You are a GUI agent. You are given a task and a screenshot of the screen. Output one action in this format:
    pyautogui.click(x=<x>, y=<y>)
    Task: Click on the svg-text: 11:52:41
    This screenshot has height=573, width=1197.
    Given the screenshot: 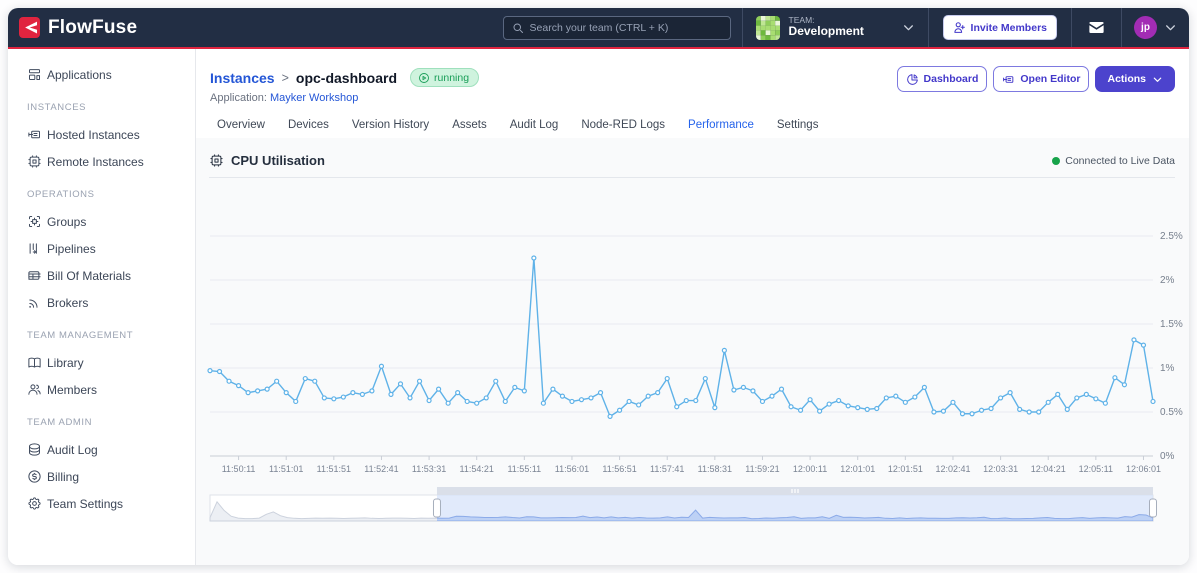 What is the action you would take?
    pyautogui.click(x=381, y=469)
    